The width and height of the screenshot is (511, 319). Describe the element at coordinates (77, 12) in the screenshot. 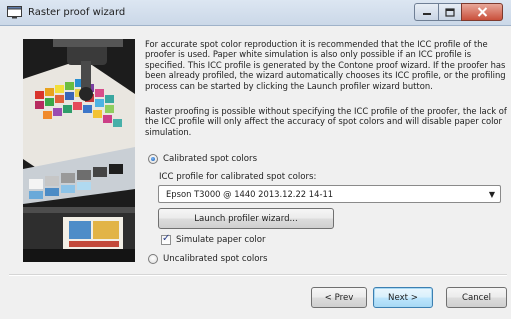

I see `window-title: Raster proof wizard` at that location.